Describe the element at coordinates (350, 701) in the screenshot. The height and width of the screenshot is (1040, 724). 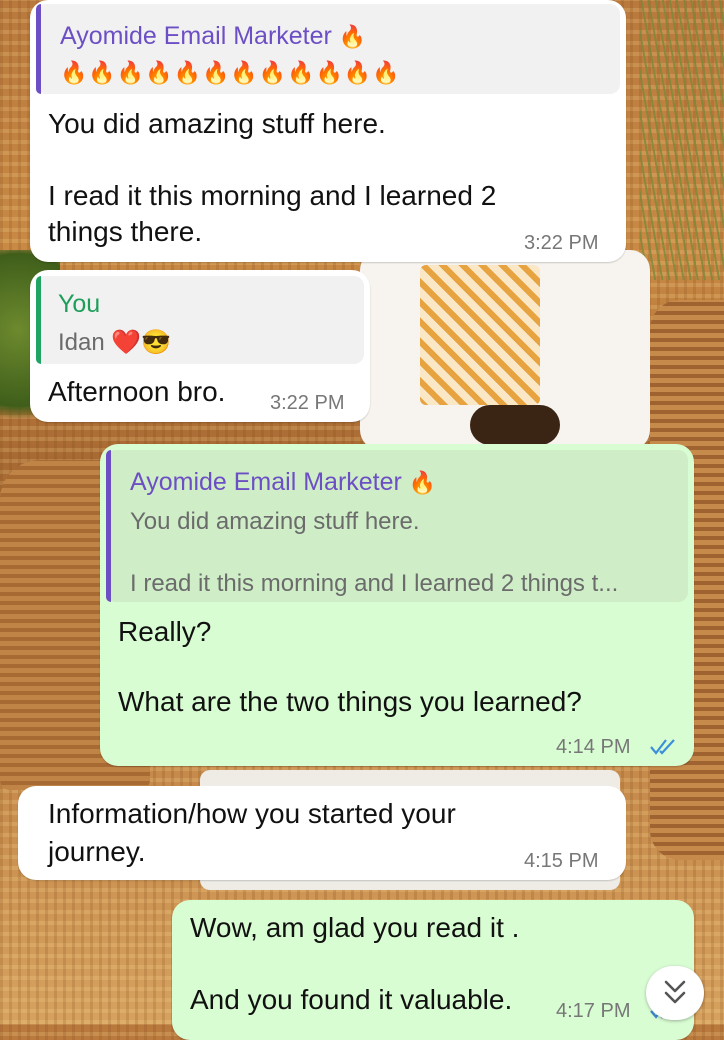
I see `message-text-line: What are the two things you learned?` at that location.